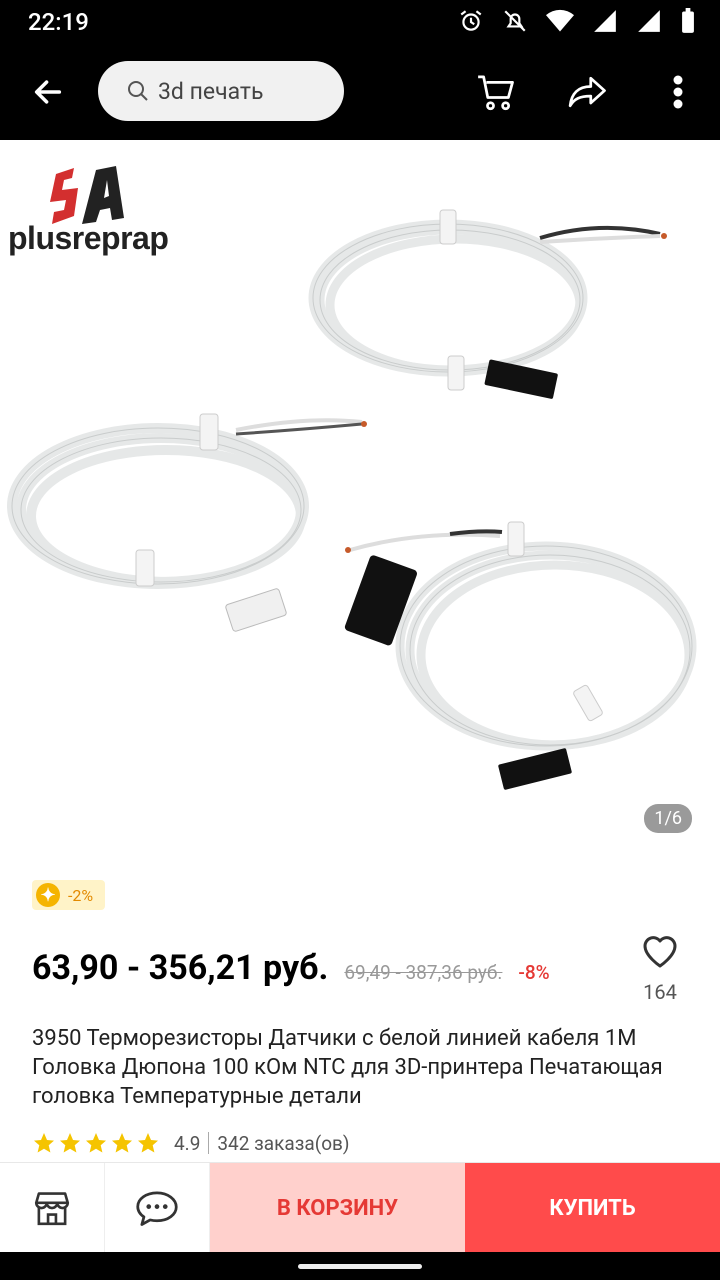 The height and width of the screenshot is (1280, 720). What do you see at coordinates (81, 895) in the screenshot?
I see `coupon-label: -2%` at bounding box center [81, 895].